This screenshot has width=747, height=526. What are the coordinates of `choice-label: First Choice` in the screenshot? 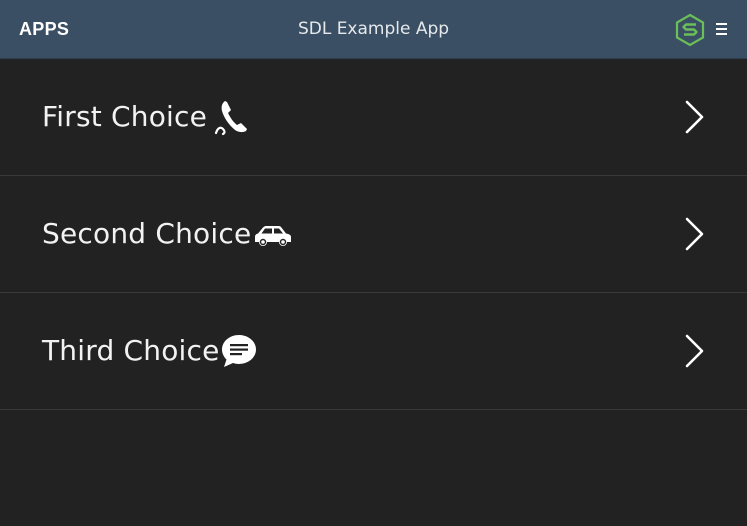 It's located at (125, 116).